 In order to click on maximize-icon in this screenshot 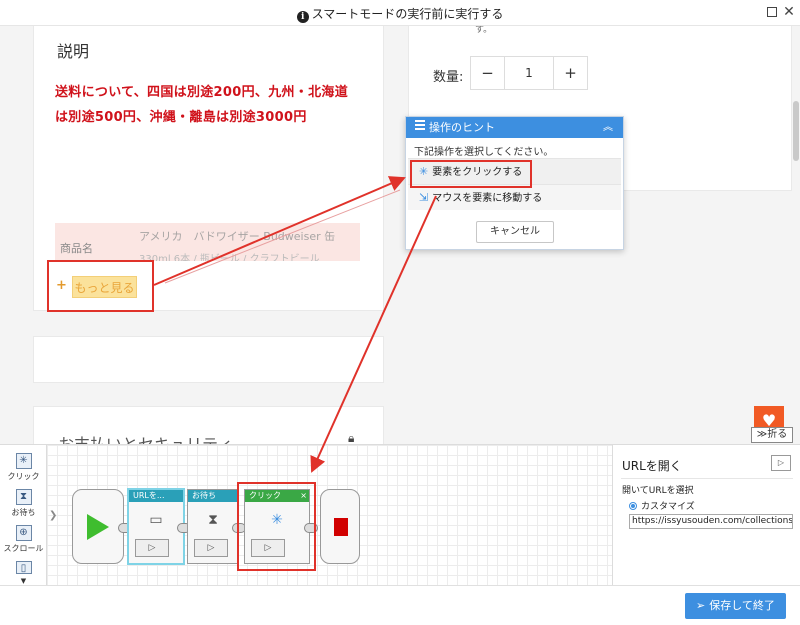, I will do `click(772, 12)`.